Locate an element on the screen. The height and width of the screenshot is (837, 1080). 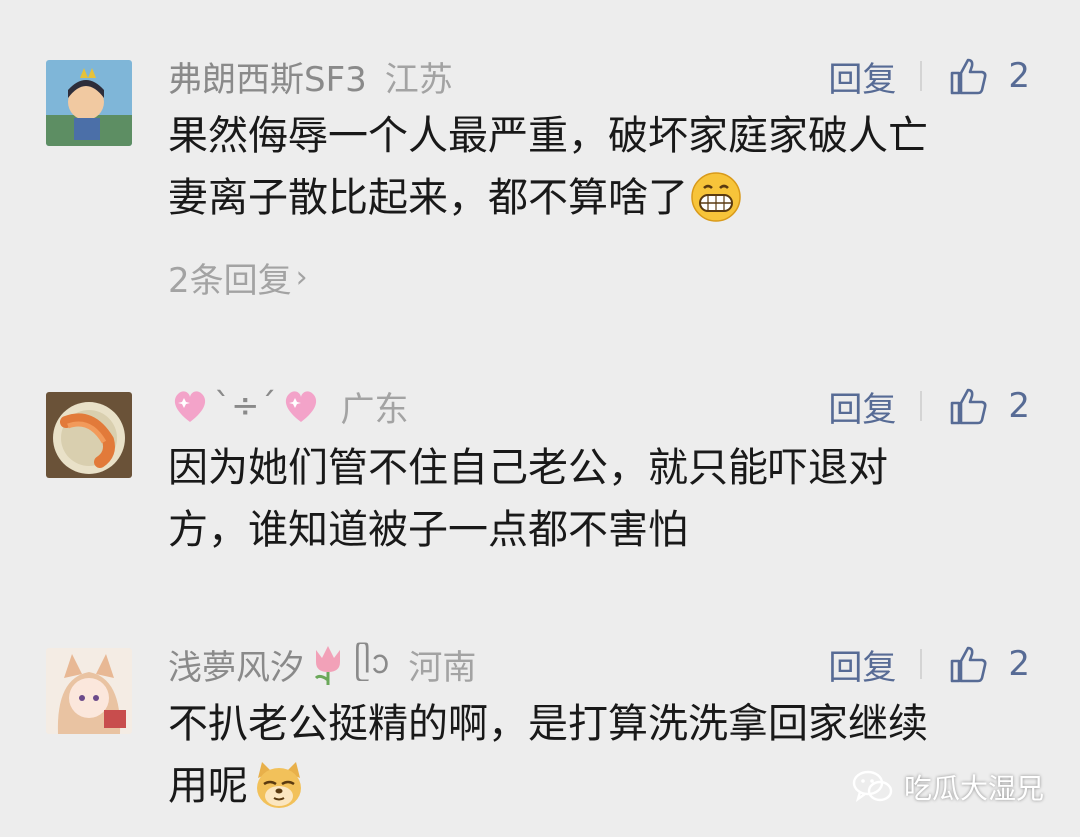
tulip-icon is located at coordinates (327, 665).